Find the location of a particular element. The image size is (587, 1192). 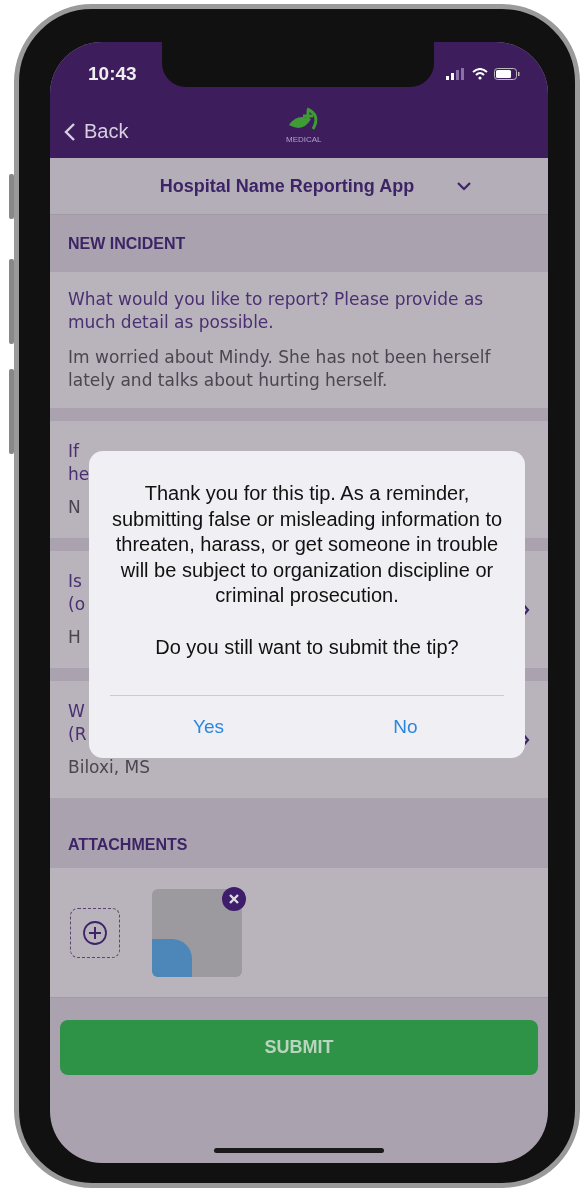

dialog-message: Thank you for this tip. As a reminder, submitting false or misleading information to threaten, harass, or get someone in trouble will be subject to organization discipline or criminal prosecution. is located at coordinates (307, 544).